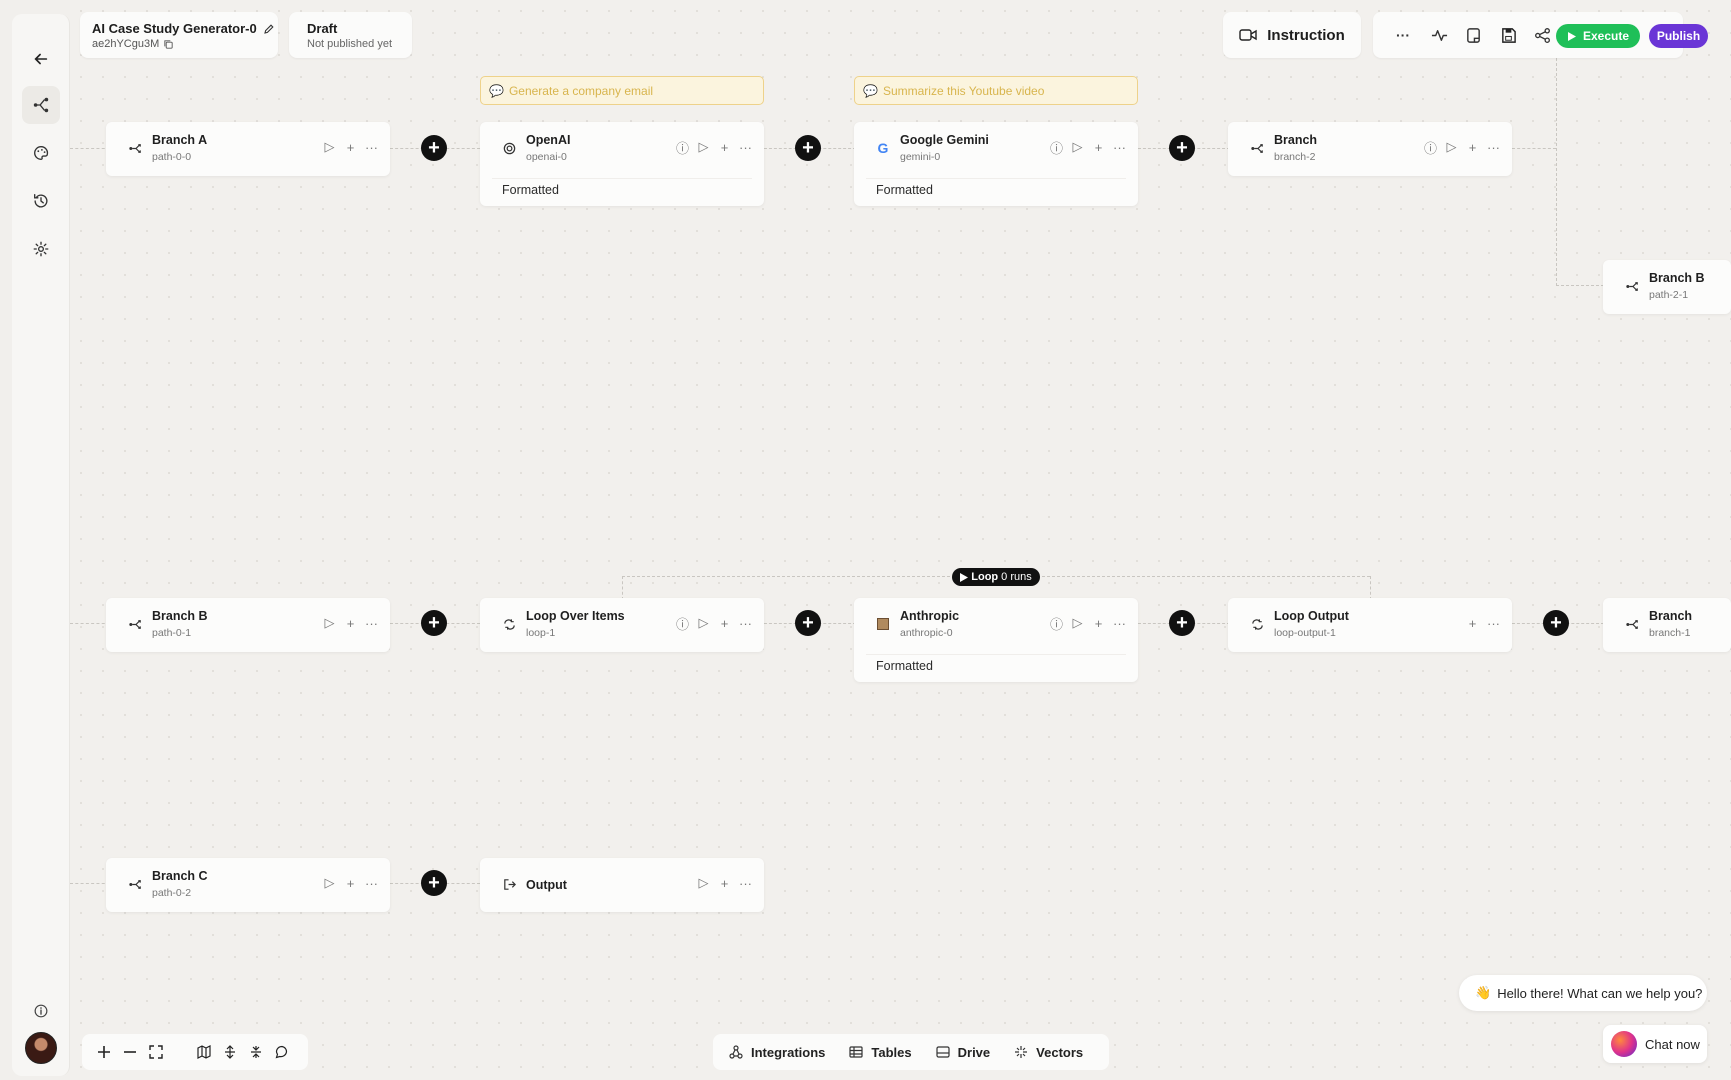  I want to click on node-loop-output: Loop Output loop-output-1 + ···, so click(1370, 625).